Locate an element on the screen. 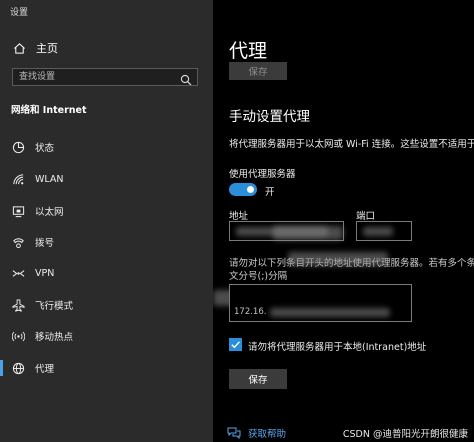 The image size is (474, 442). search-input is located at coordinates (96, 77).